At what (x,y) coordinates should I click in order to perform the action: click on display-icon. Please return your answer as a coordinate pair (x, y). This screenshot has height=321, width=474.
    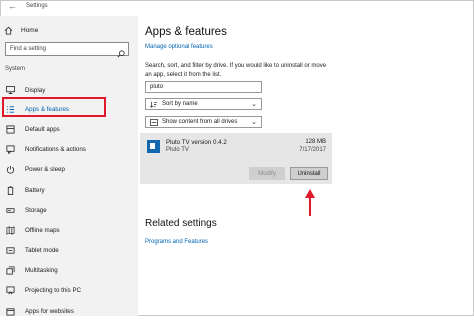
    Looking at the image, I should click on (10, 90).